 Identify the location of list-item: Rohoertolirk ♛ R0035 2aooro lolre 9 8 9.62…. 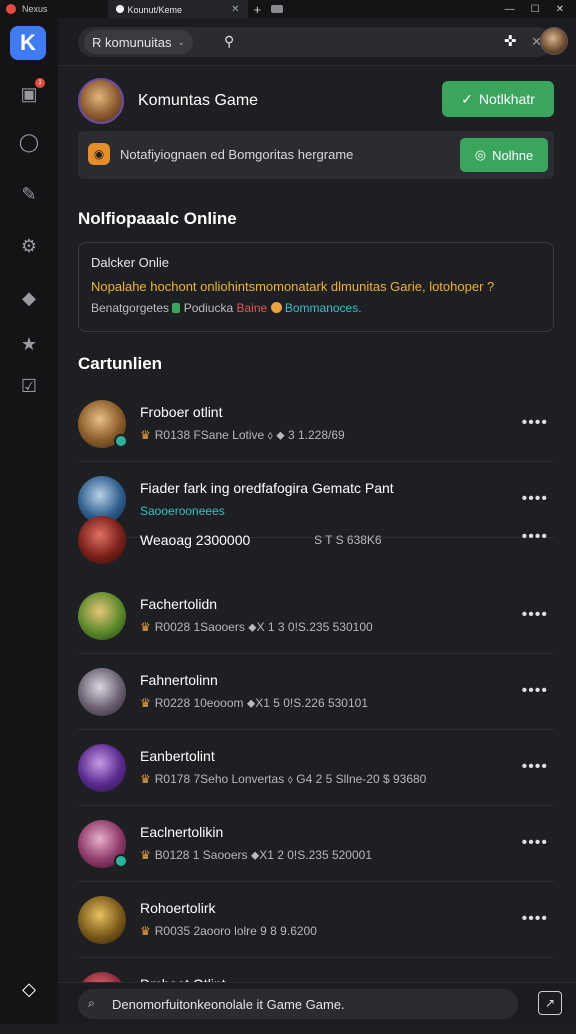
(316, 920).